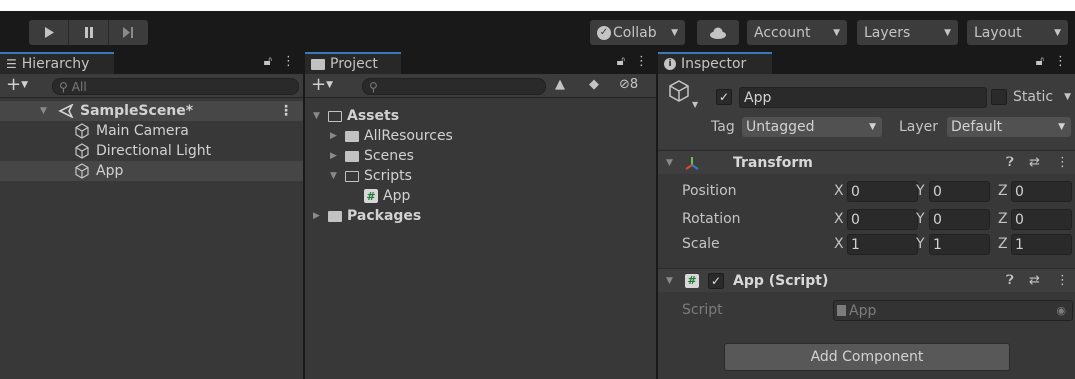 This screenshot has height=379, width=1075. Describe the element at coordinates (1061, 310) in the screenshot. I see `object-picker-icon: ◉` at that location.